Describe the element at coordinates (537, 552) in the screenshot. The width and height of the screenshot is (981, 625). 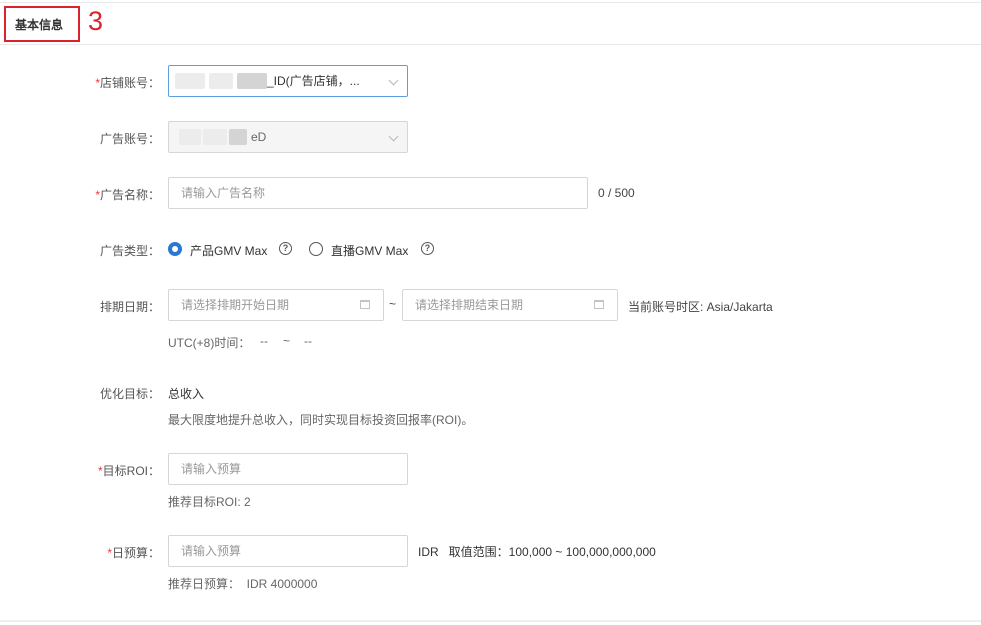
I see `daily-budget-range: IDR 取值范围：100,000 ~ 100,000,000,000` at that location.